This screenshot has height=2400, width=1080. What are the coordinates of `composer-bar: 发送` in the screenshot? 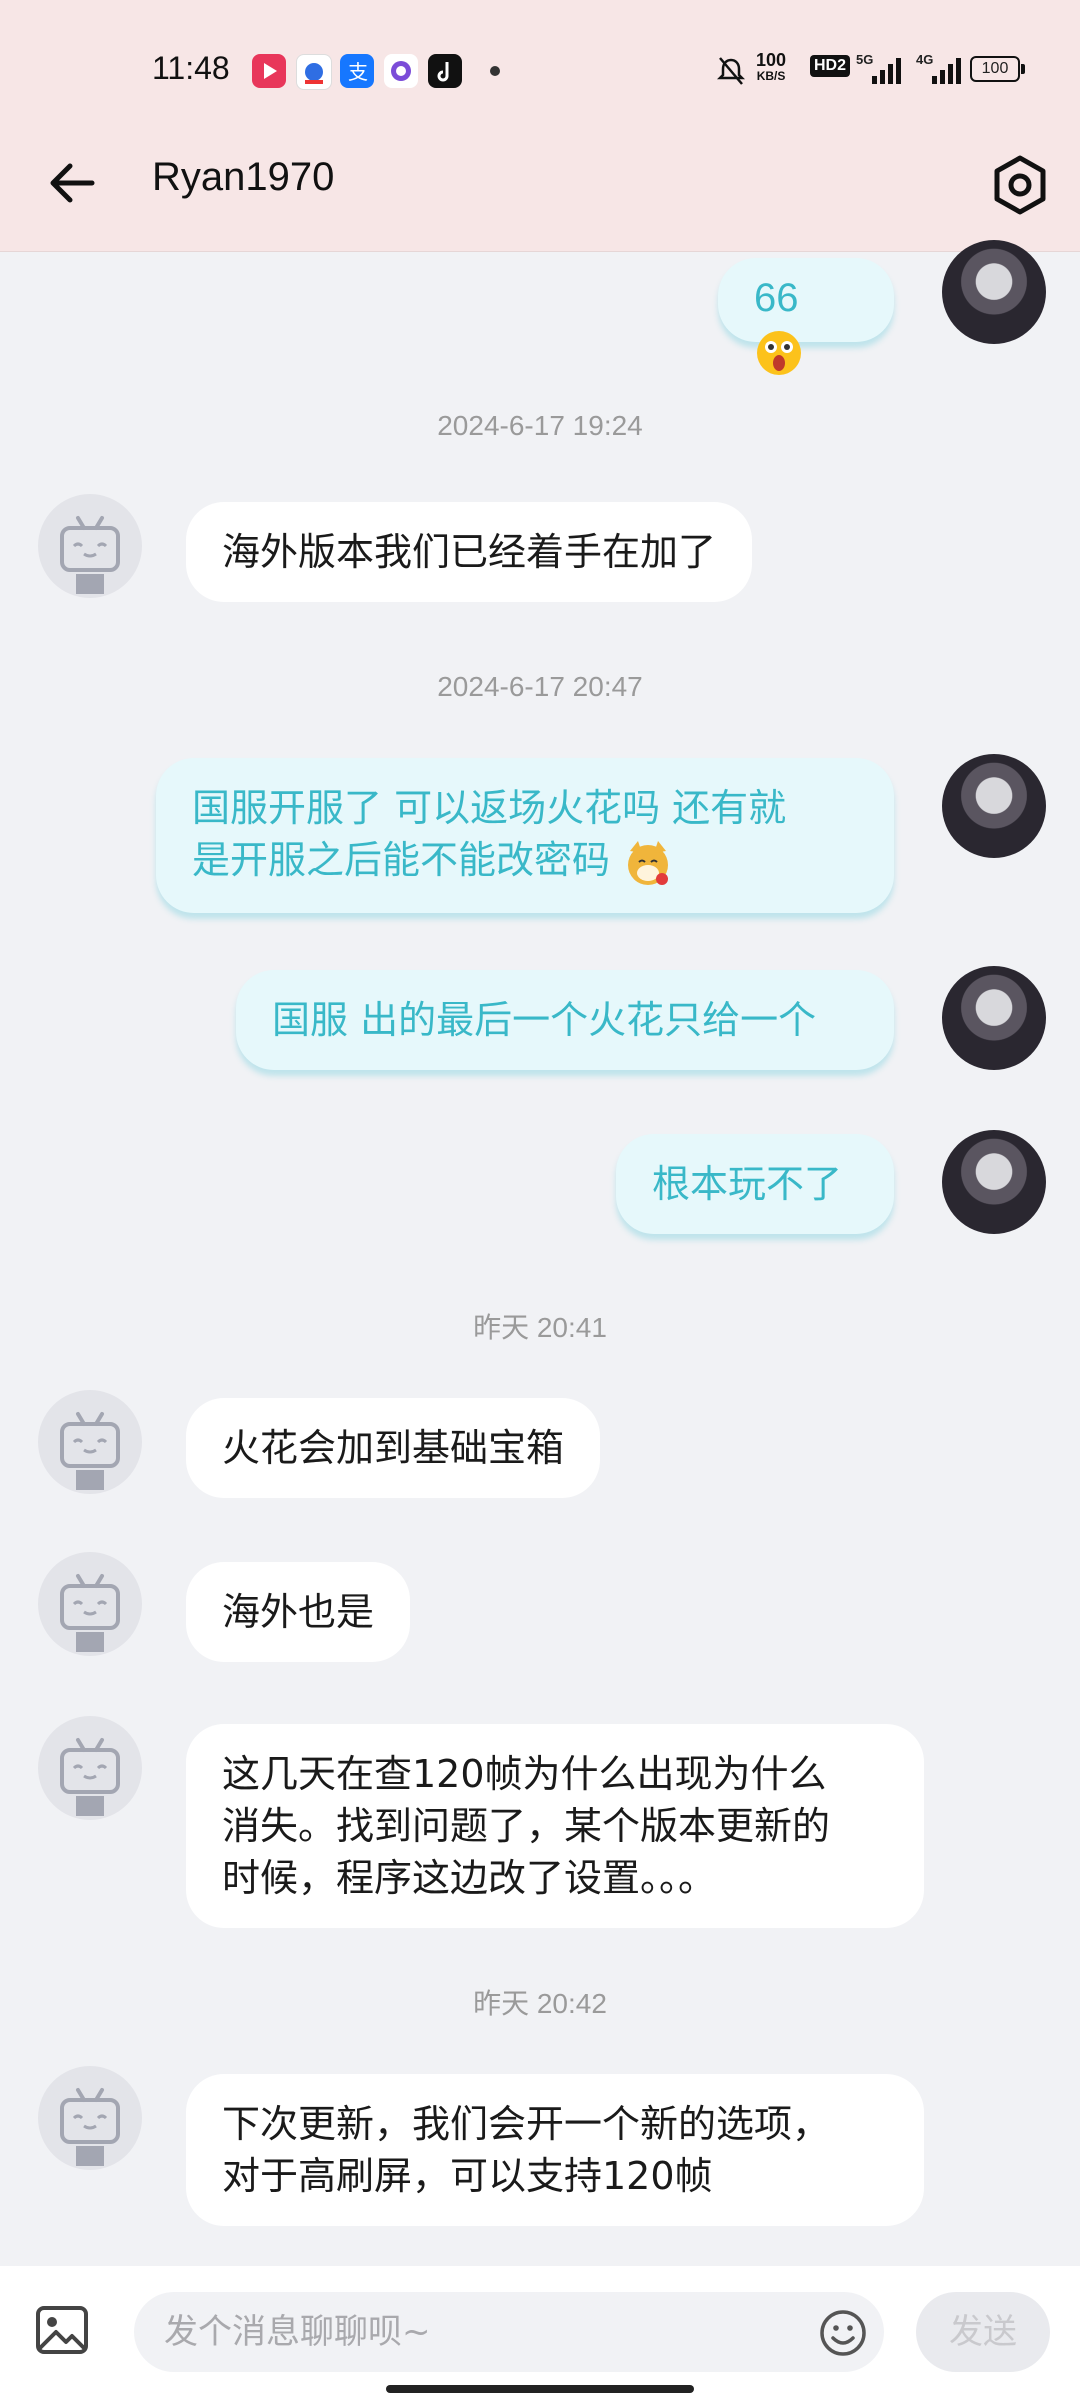 It's located at (540, 2333).